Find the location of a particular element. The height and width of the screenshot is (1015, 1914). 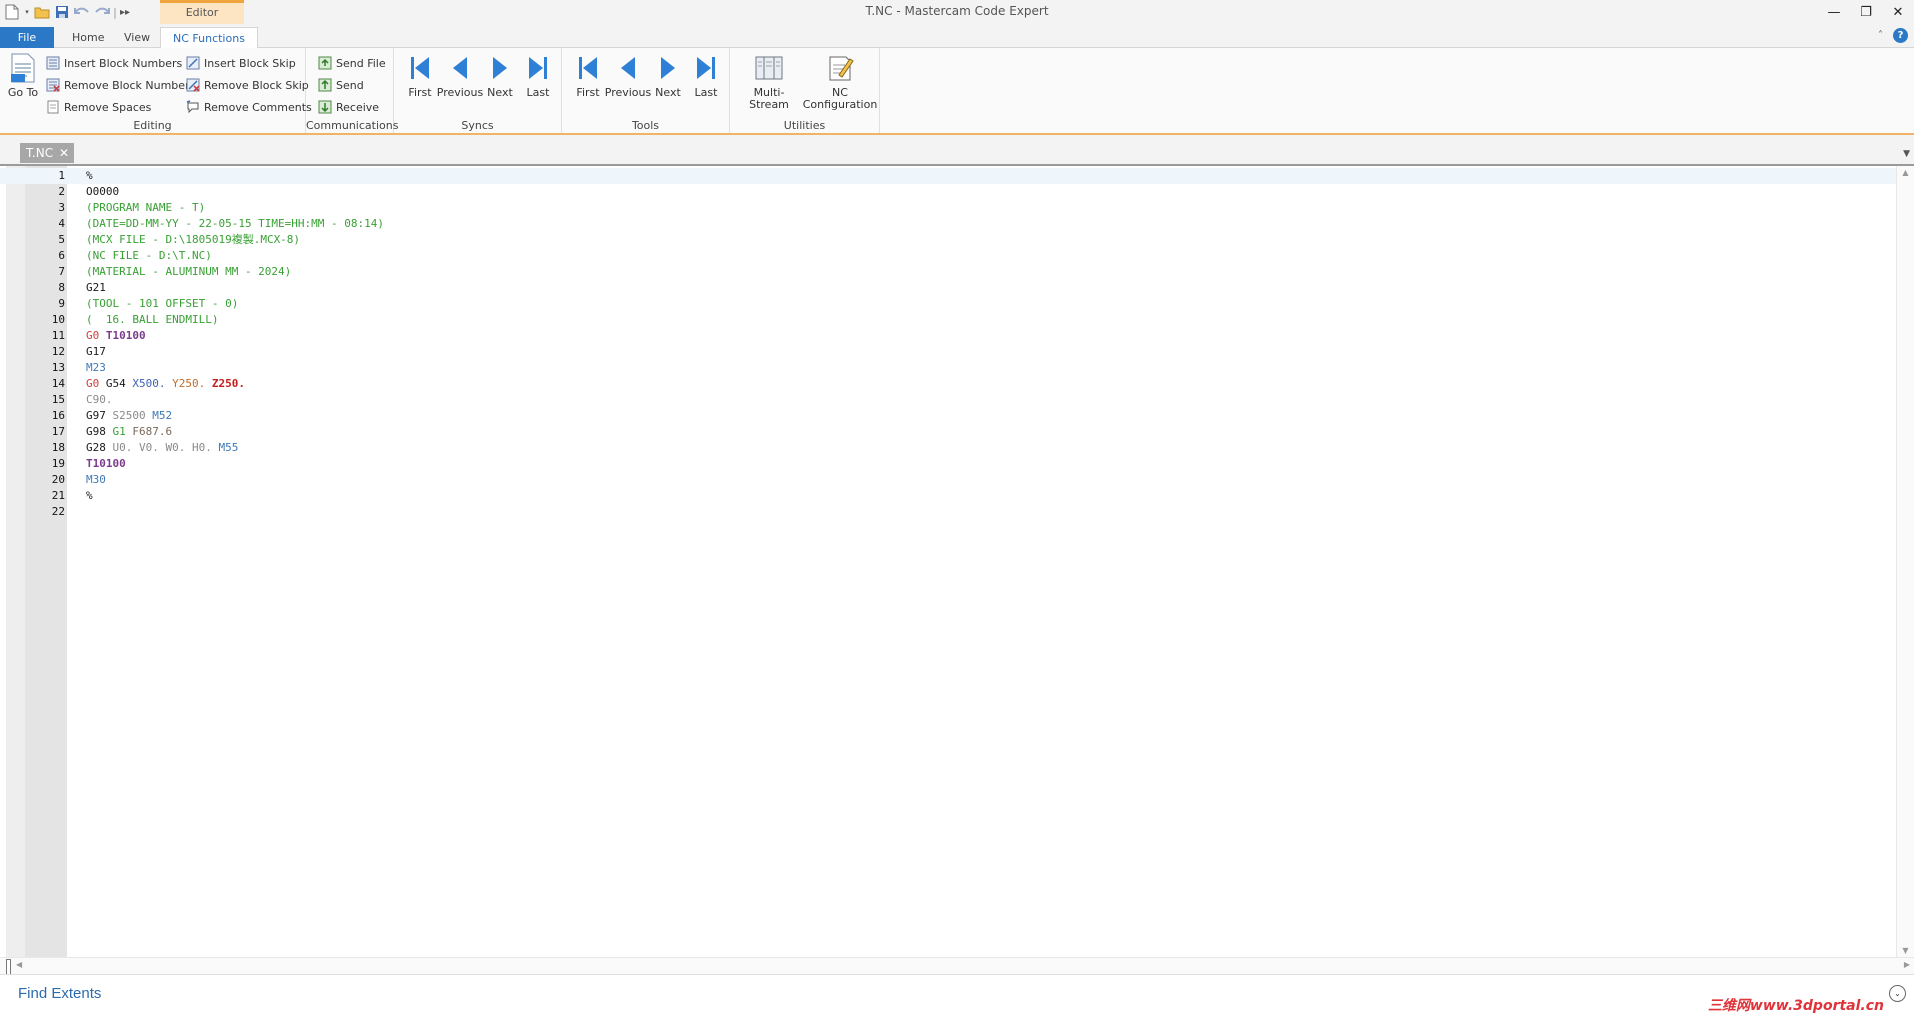

send-file-button: Send File is located at coordinates (352, 63).